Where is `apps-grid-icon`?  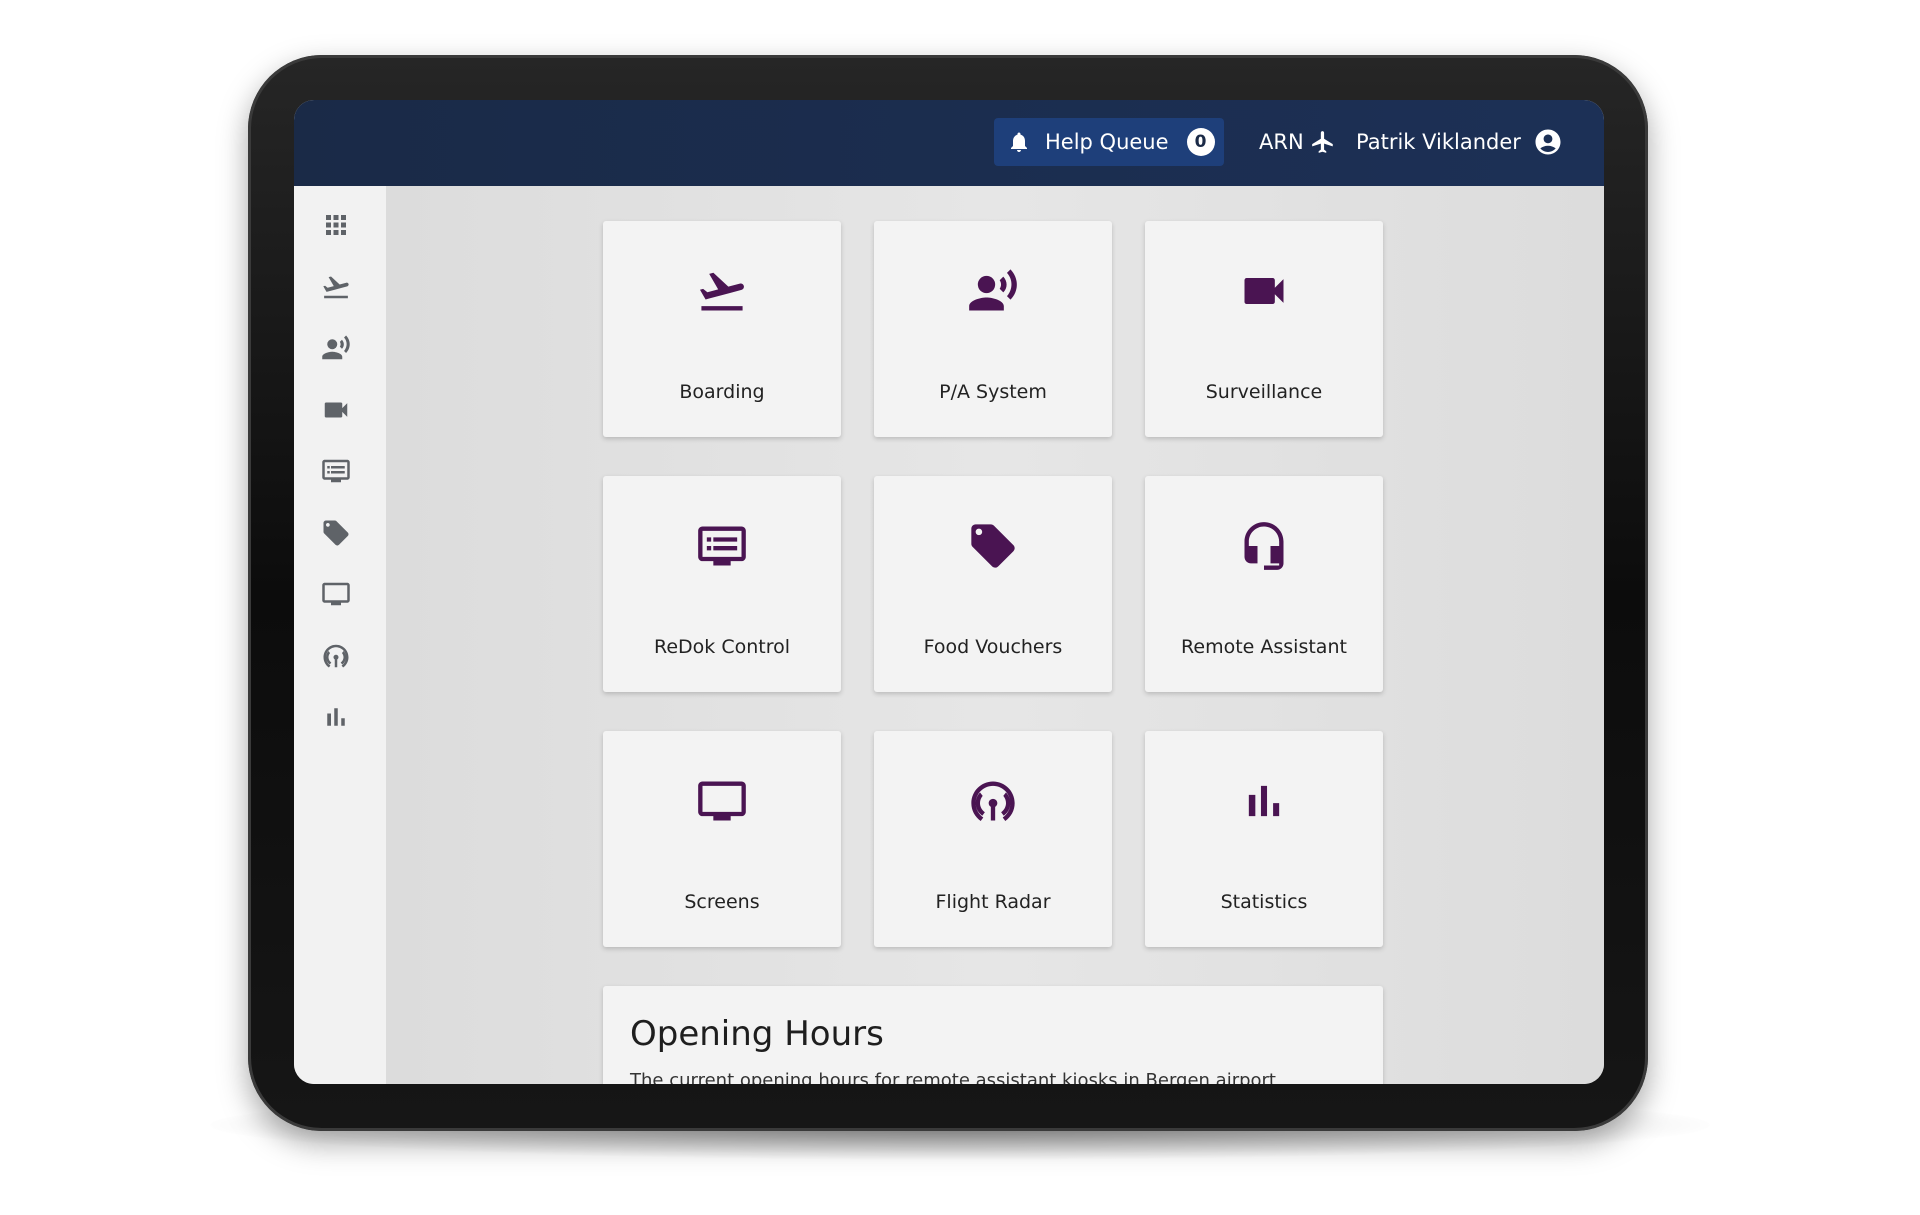
apps-grid-icon is located at coordinates (336, 225).